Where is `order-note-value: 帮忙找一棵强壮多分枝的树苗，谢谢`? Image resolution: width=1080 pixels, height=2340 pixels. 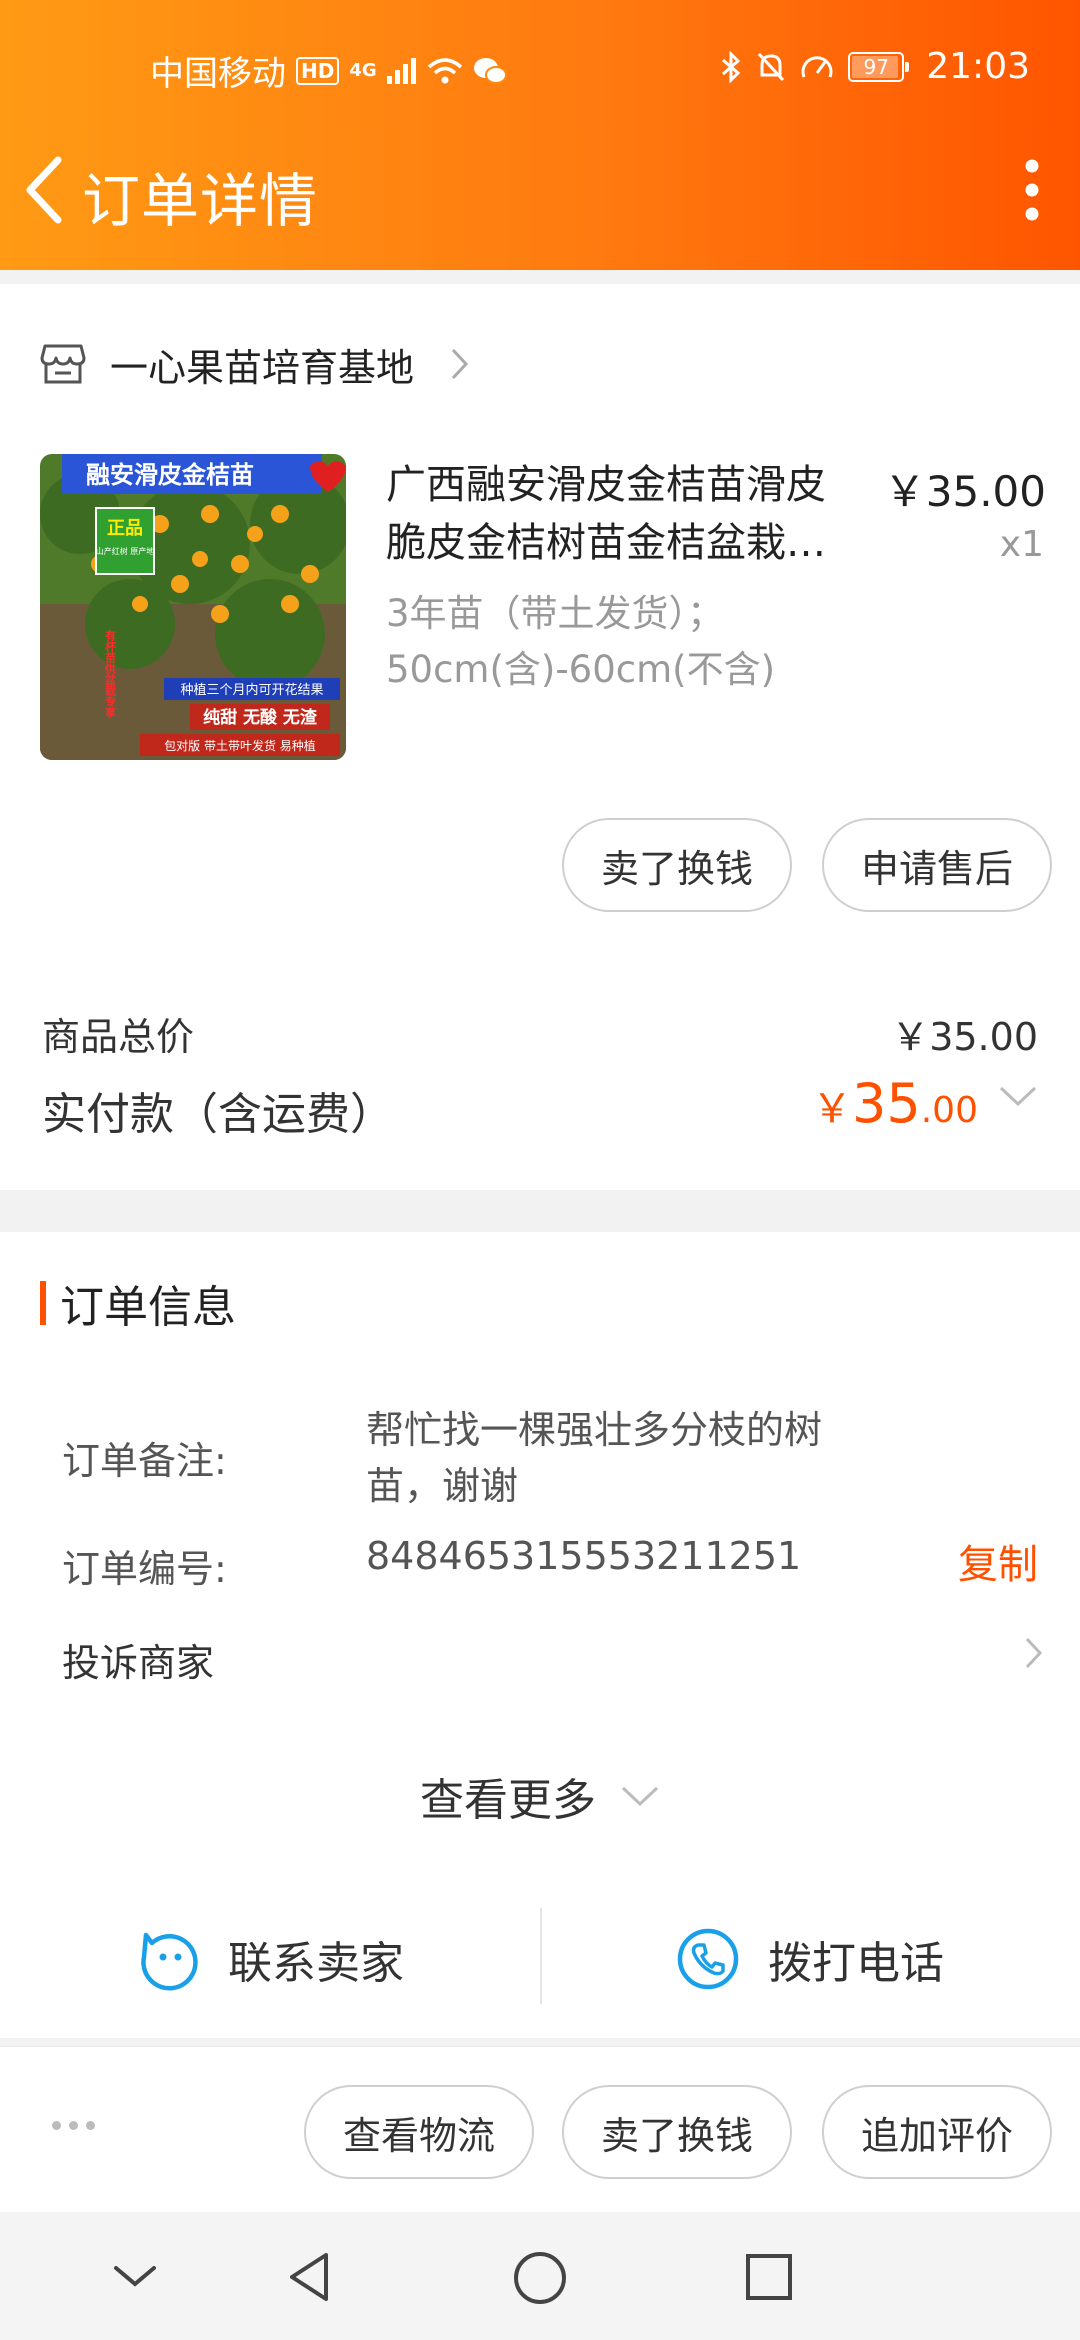
order-note-value: 帮忙找一棵强壮多分枝的树苗，谢谢 is located at coordinates (594, 1458).